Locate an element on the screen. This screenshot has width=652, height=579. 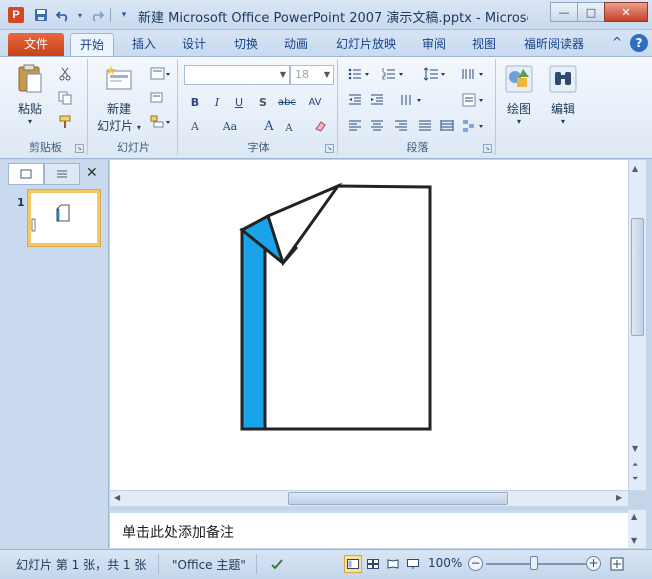
increase-indent-icon is located at coordinates (377, 100).